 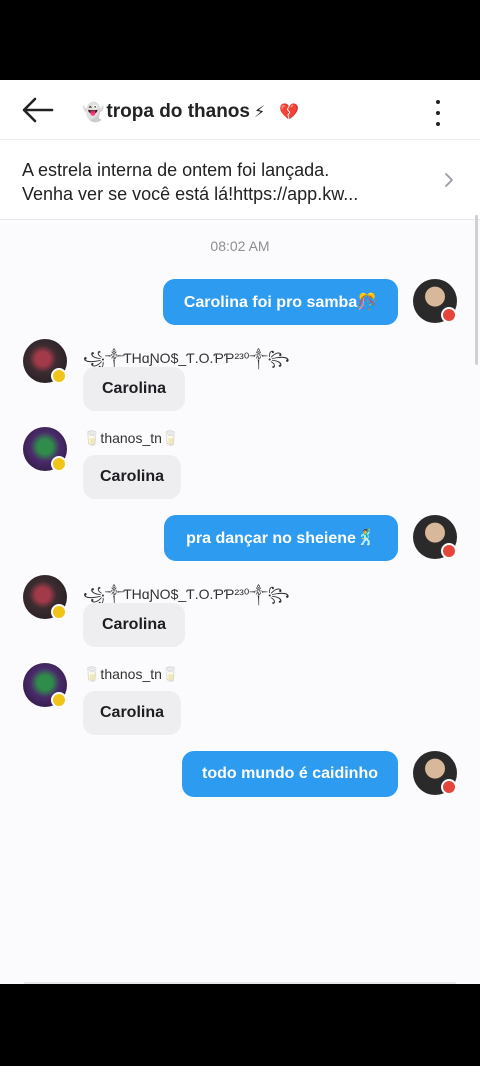 I want to click on chat-title: 👻 tropa do thanos ⚡ 💔, so click(x=190, y=112).